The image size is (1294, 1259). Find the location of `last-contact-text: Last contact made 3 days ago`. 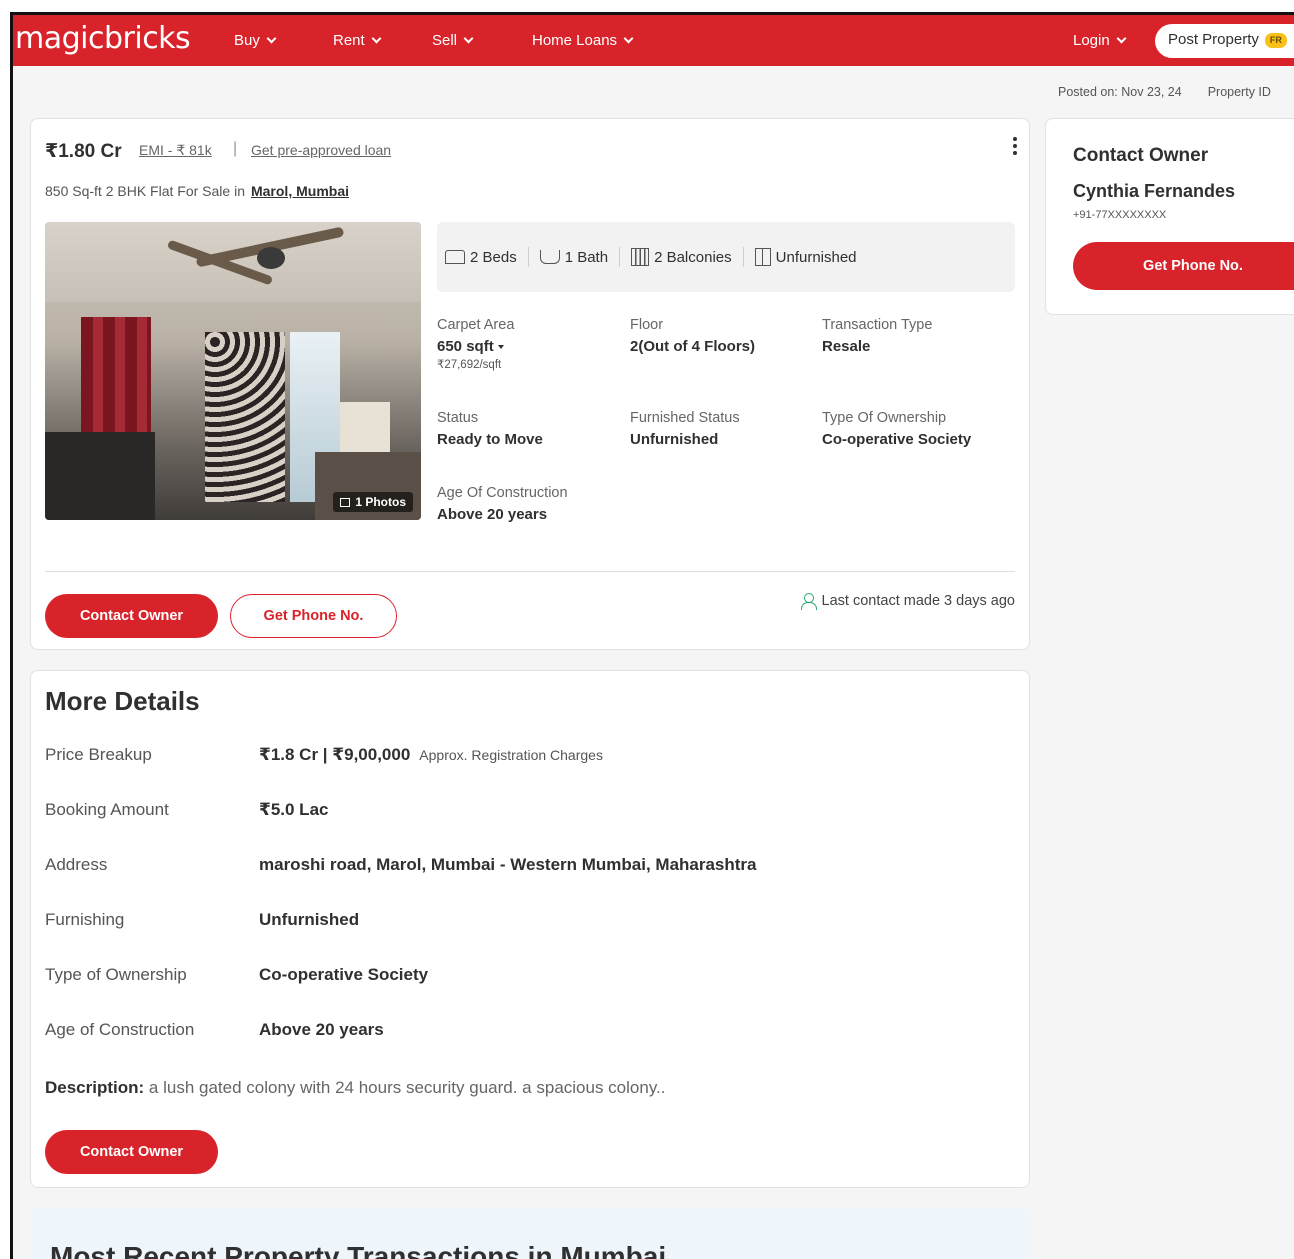

last-contact-text: Last contact made 3 days ago is located at coordinates (918, 601).